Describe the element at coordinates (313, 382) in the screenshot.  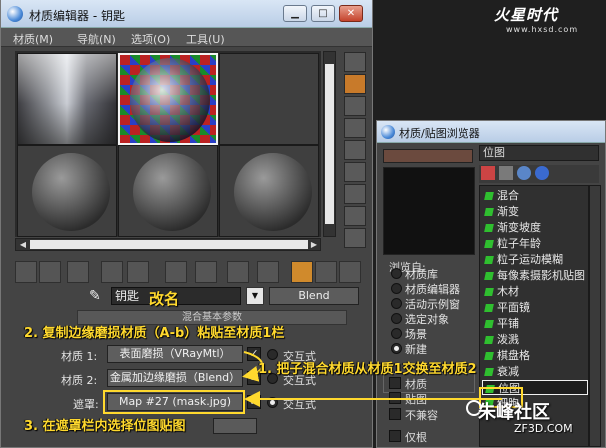
I see `annotation-arrows` at that location.